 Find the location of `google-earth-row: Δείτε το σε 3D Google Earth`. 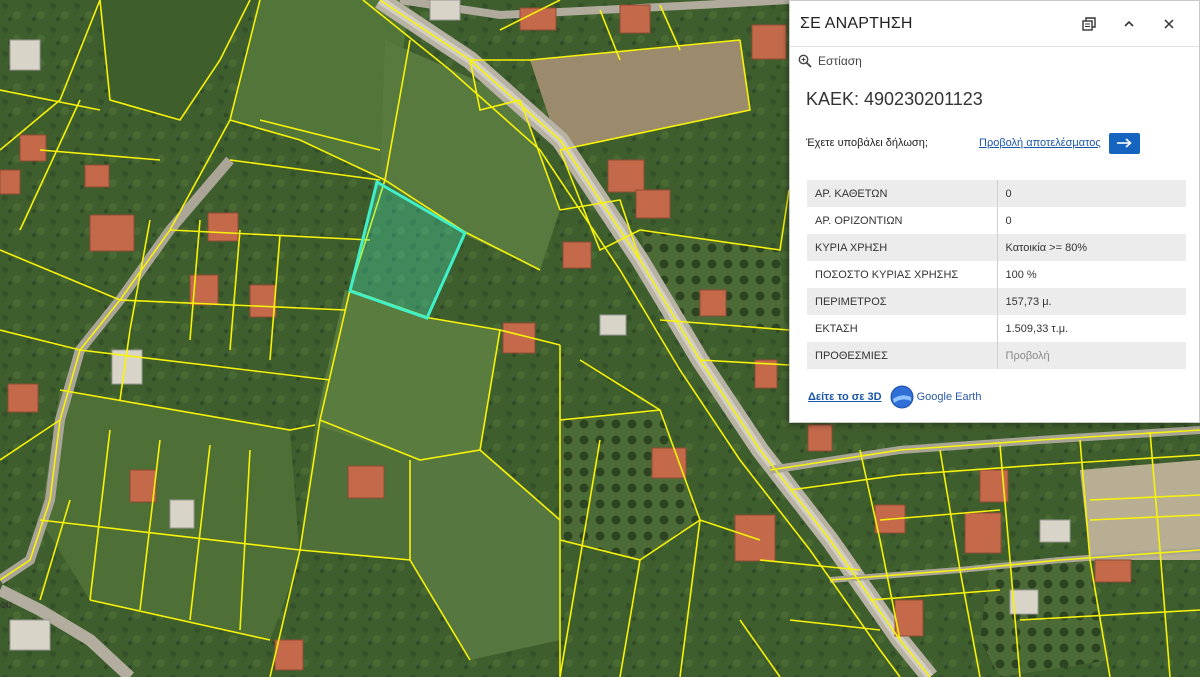

google-earth-row: Δείτε το σε 3D Google Earth is located at coordinates (994, 389).